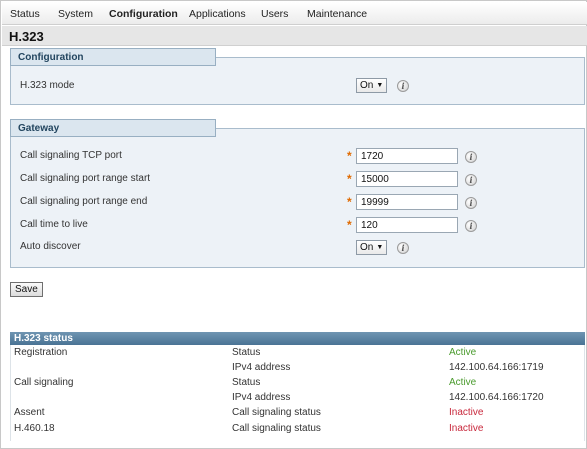 The image size is (587, 449). I want to click on page-header: H.323, so click(294, 36).